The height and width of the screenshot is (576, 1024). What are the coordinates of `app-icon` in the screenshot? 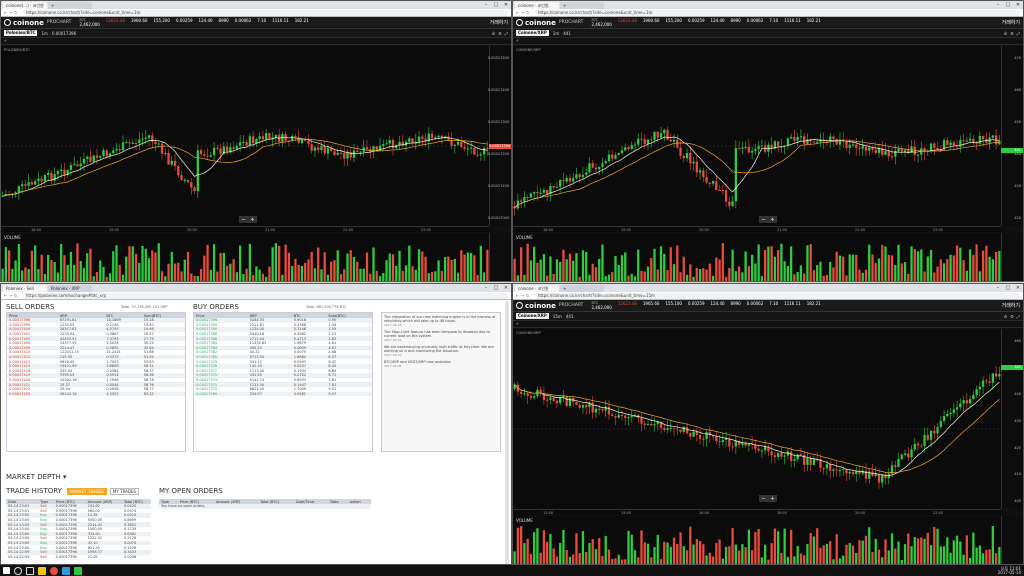 It's located at (66, 570).